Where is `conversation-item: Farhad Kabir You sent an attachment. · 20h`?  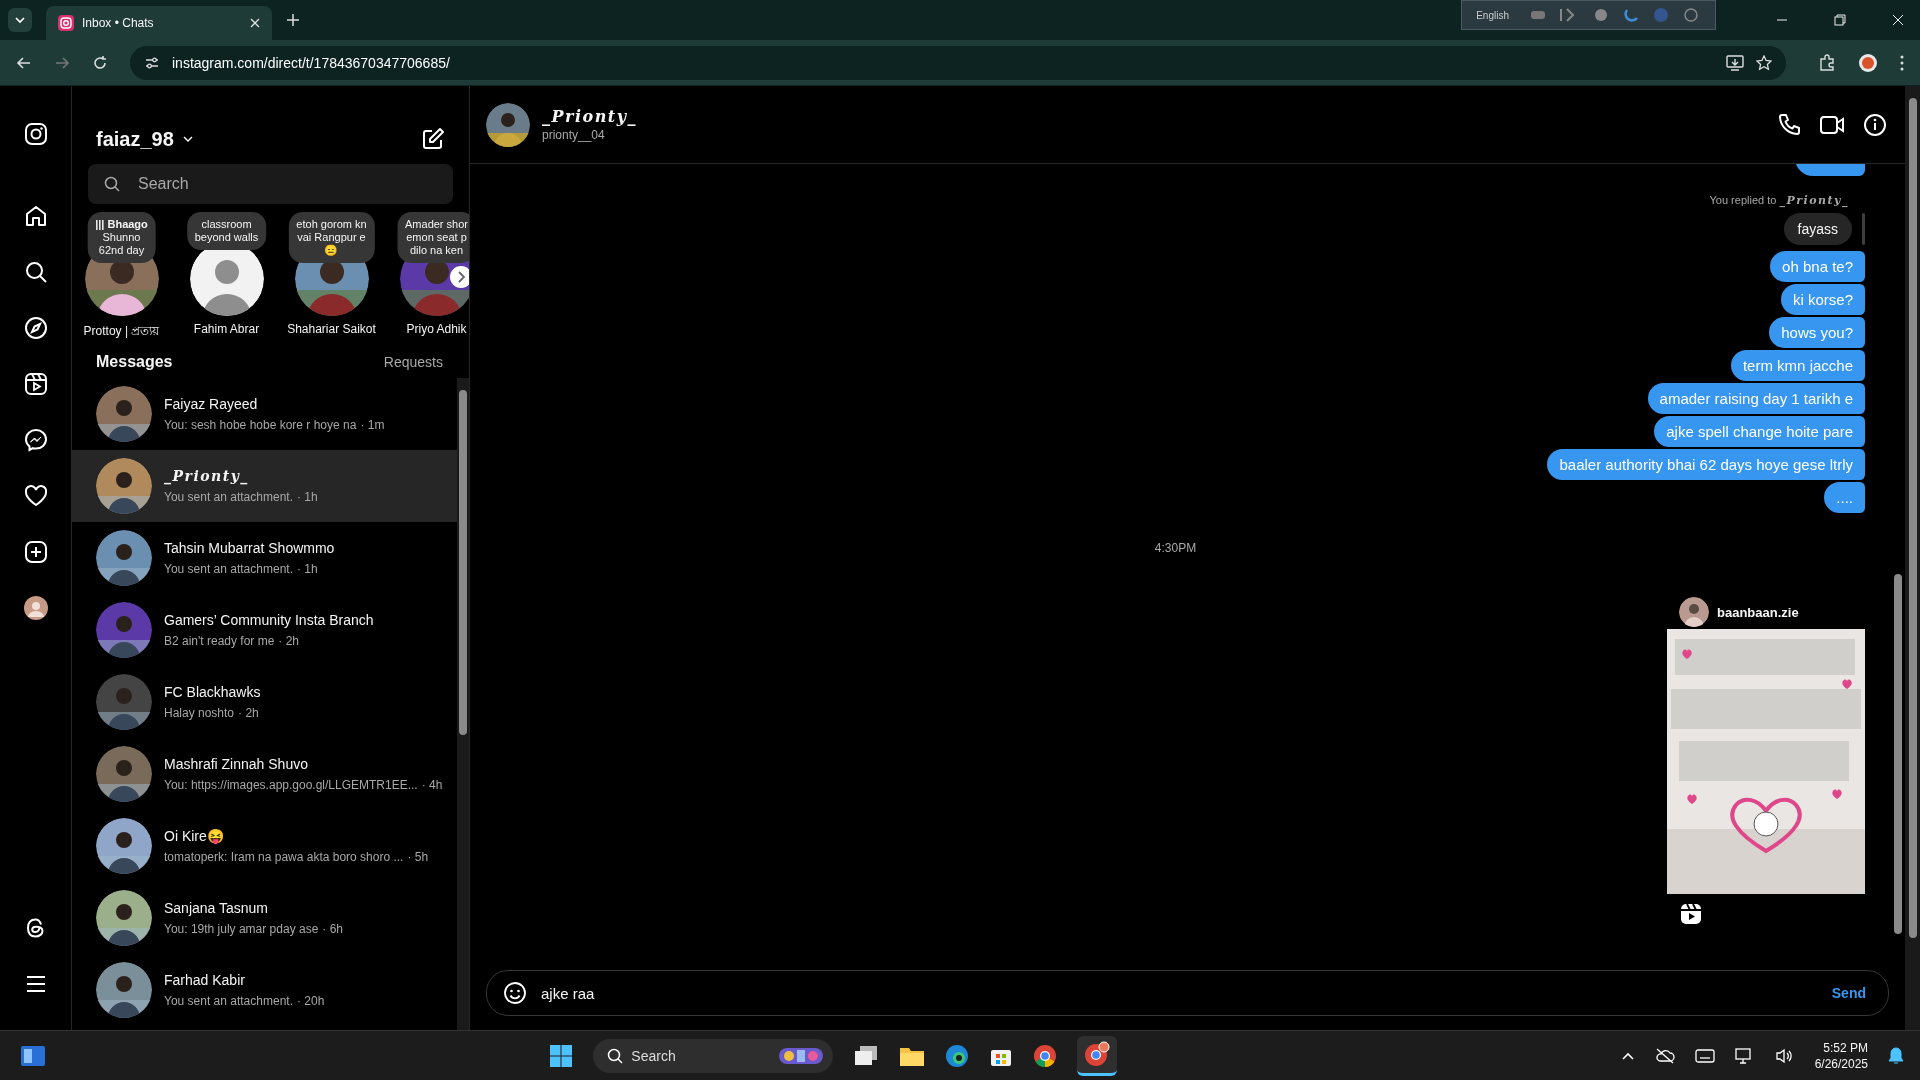
conversation-item: Farhad Kabir You sent an attachment. · 20h is located at coordinates (264, 990).